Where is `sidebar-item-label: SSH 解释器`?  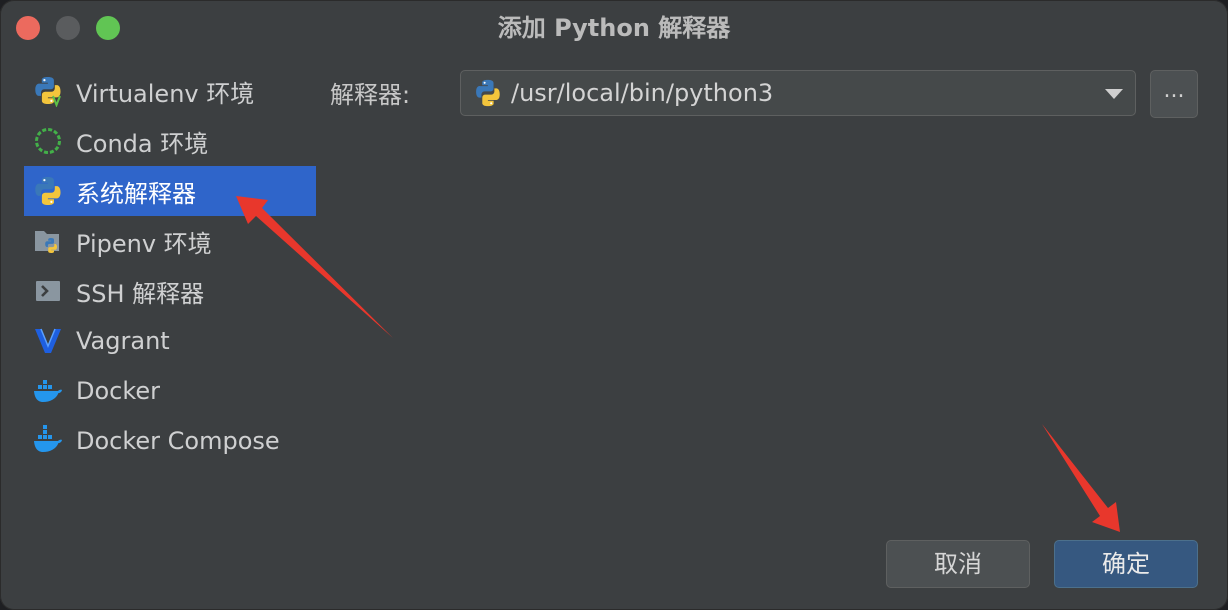
sidebar-item-label: SSH 解释器 is located at coordinates (140, 293).